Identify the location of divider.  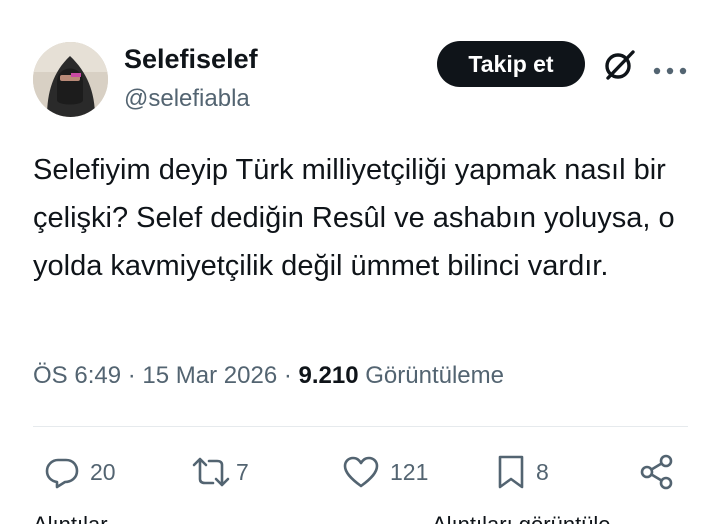
(360, 426).